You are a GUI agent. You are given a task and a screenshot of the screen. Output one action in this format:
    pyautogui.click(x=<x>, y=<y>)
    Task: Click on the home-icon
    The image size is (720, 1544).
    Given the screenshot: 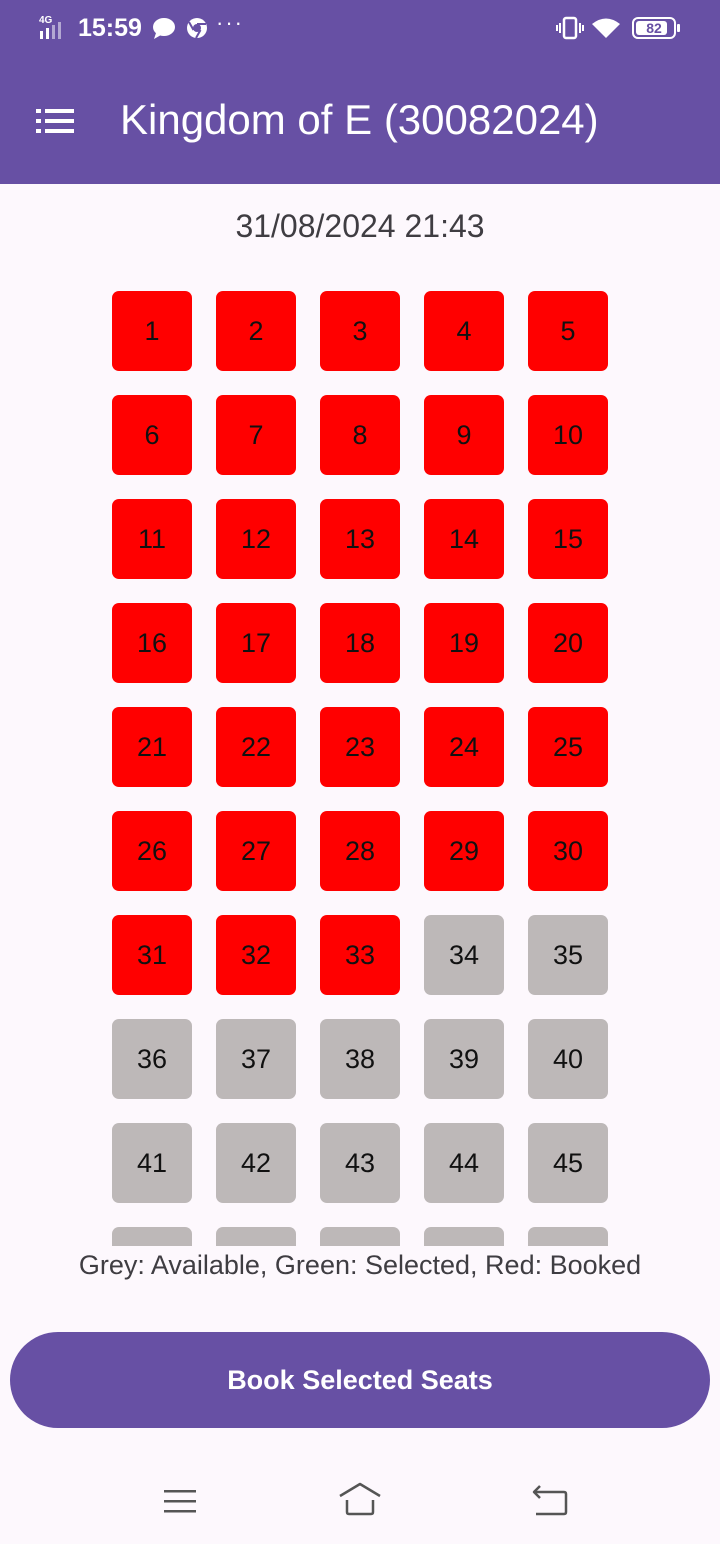 What is the action you would take?
    pyautogui.click(x=360, y=1499)
    